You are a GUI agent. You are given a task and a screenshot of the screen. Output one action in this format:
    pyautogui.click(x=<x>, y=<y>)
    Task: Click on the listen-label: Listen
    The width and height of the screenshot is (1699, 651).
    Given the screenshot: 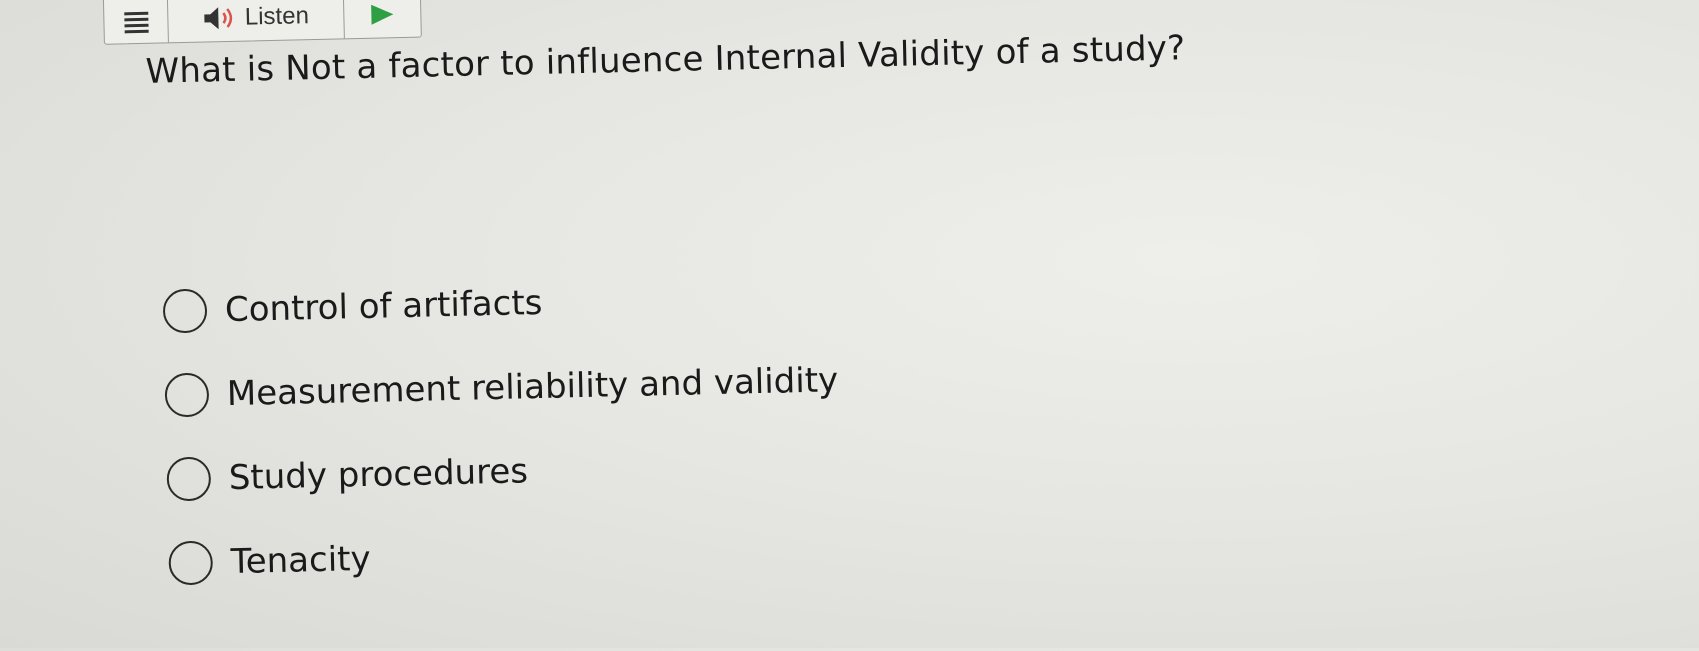 What is the action you would take?
    pyautogui.click(x=277, y=16)
    